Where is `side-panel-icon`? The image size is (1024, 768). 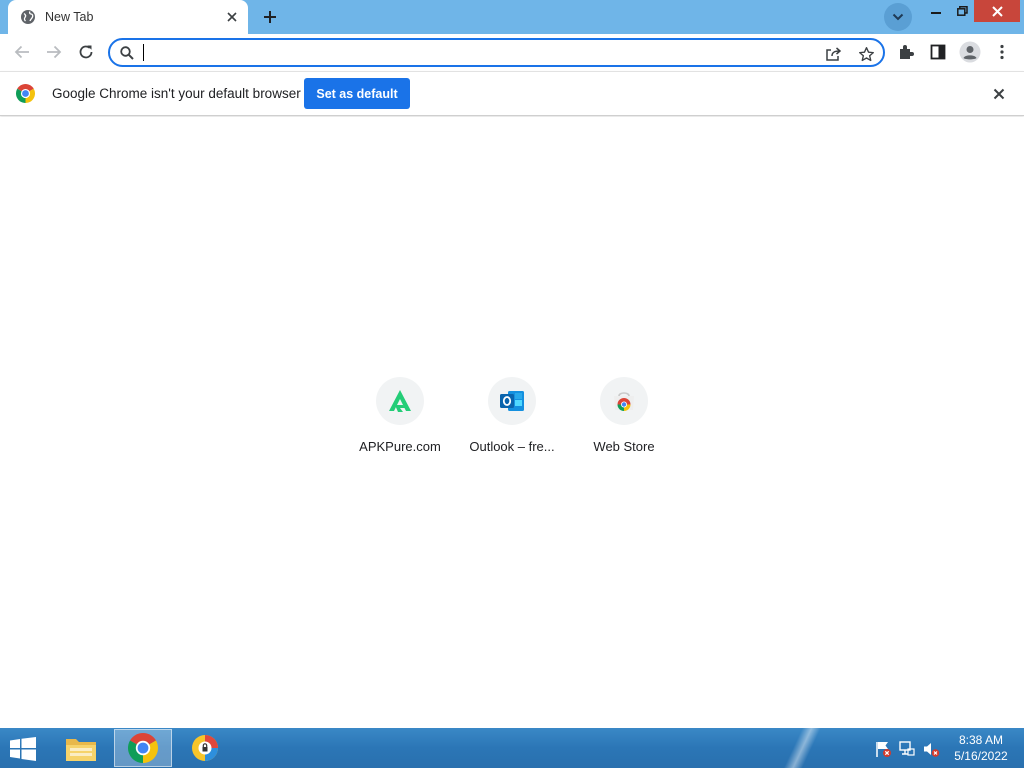 side-panel-icon is located at coordinates (938, 52).